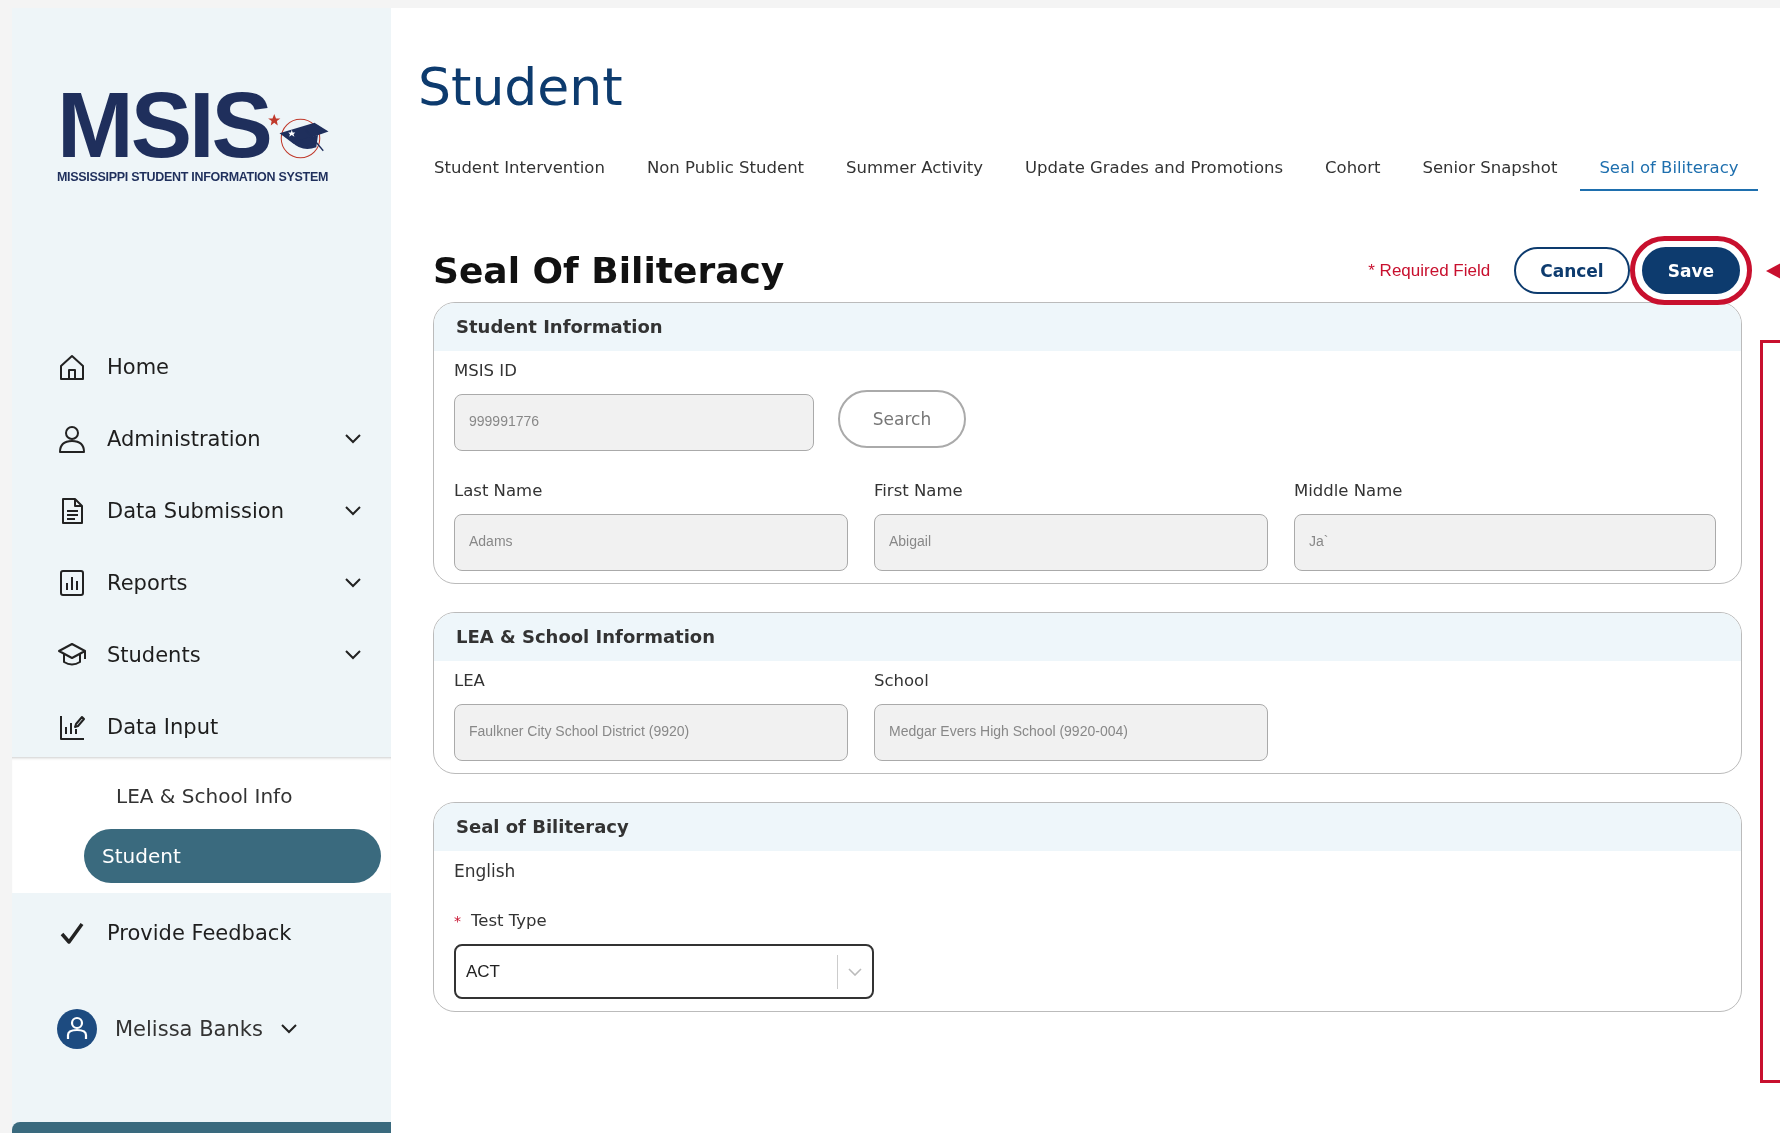 This screenshot has height=1133, width=1780. Describe the element at coordinates (609, 271) in the screenshot. I see `form-title: Seal Of Biliteracy` at that location.